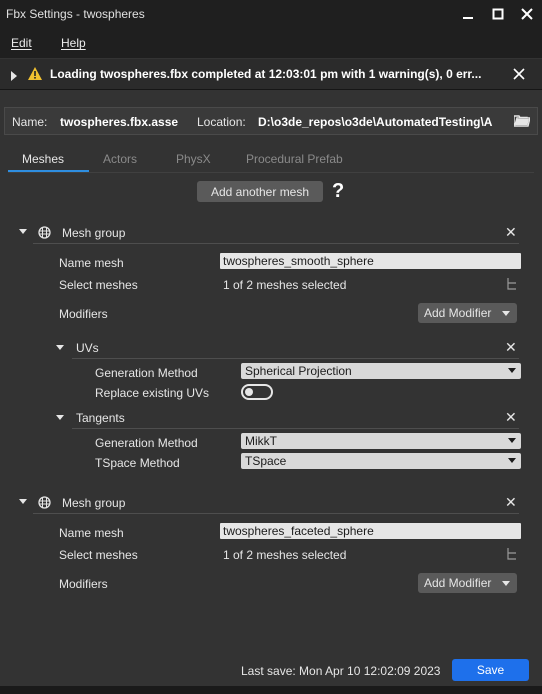 The width and height of the screenshot is (542, 694). I want to click on tab-actors: Actors, so click(120, 159).